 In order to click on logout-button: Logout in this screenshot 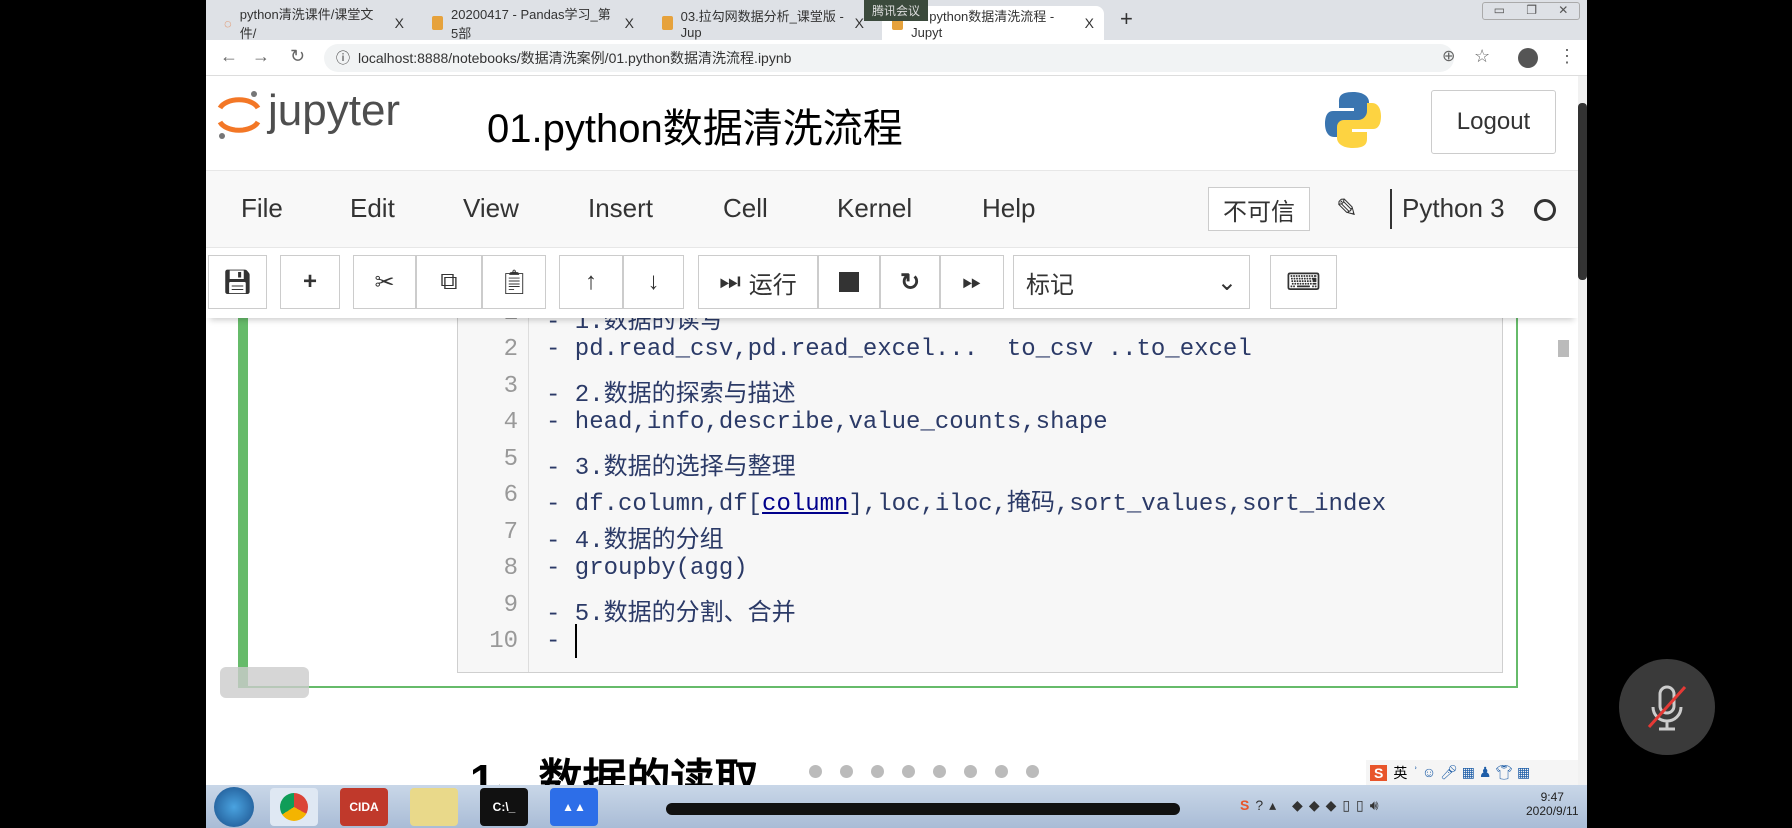, I will do `click(1493, 122)`.